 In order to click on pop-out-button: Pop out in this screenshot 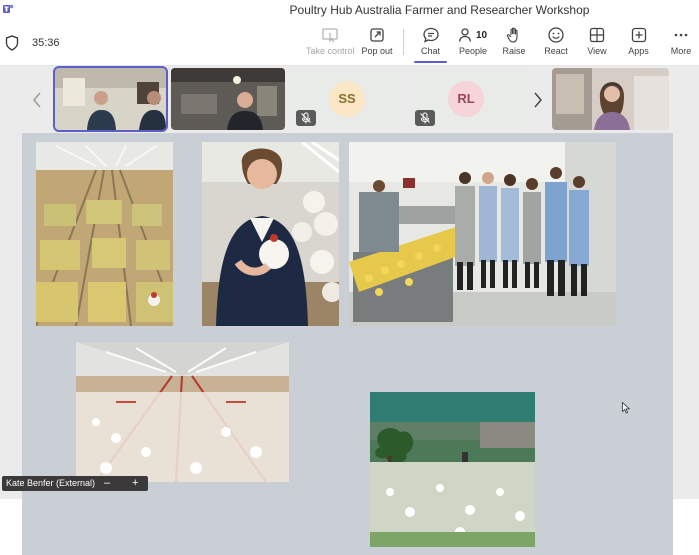, I will do `click(377, 44)`.